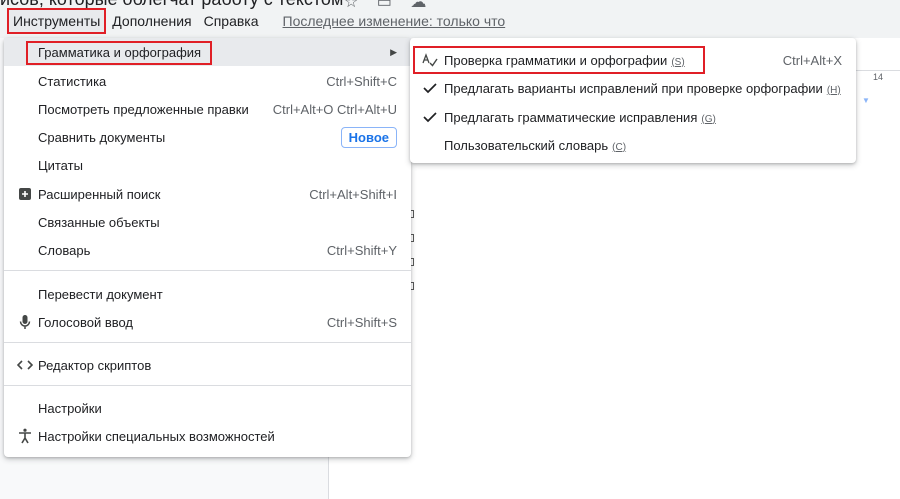  I want to click on menu-item-label: Голосовой ввод, so click(86, 322).